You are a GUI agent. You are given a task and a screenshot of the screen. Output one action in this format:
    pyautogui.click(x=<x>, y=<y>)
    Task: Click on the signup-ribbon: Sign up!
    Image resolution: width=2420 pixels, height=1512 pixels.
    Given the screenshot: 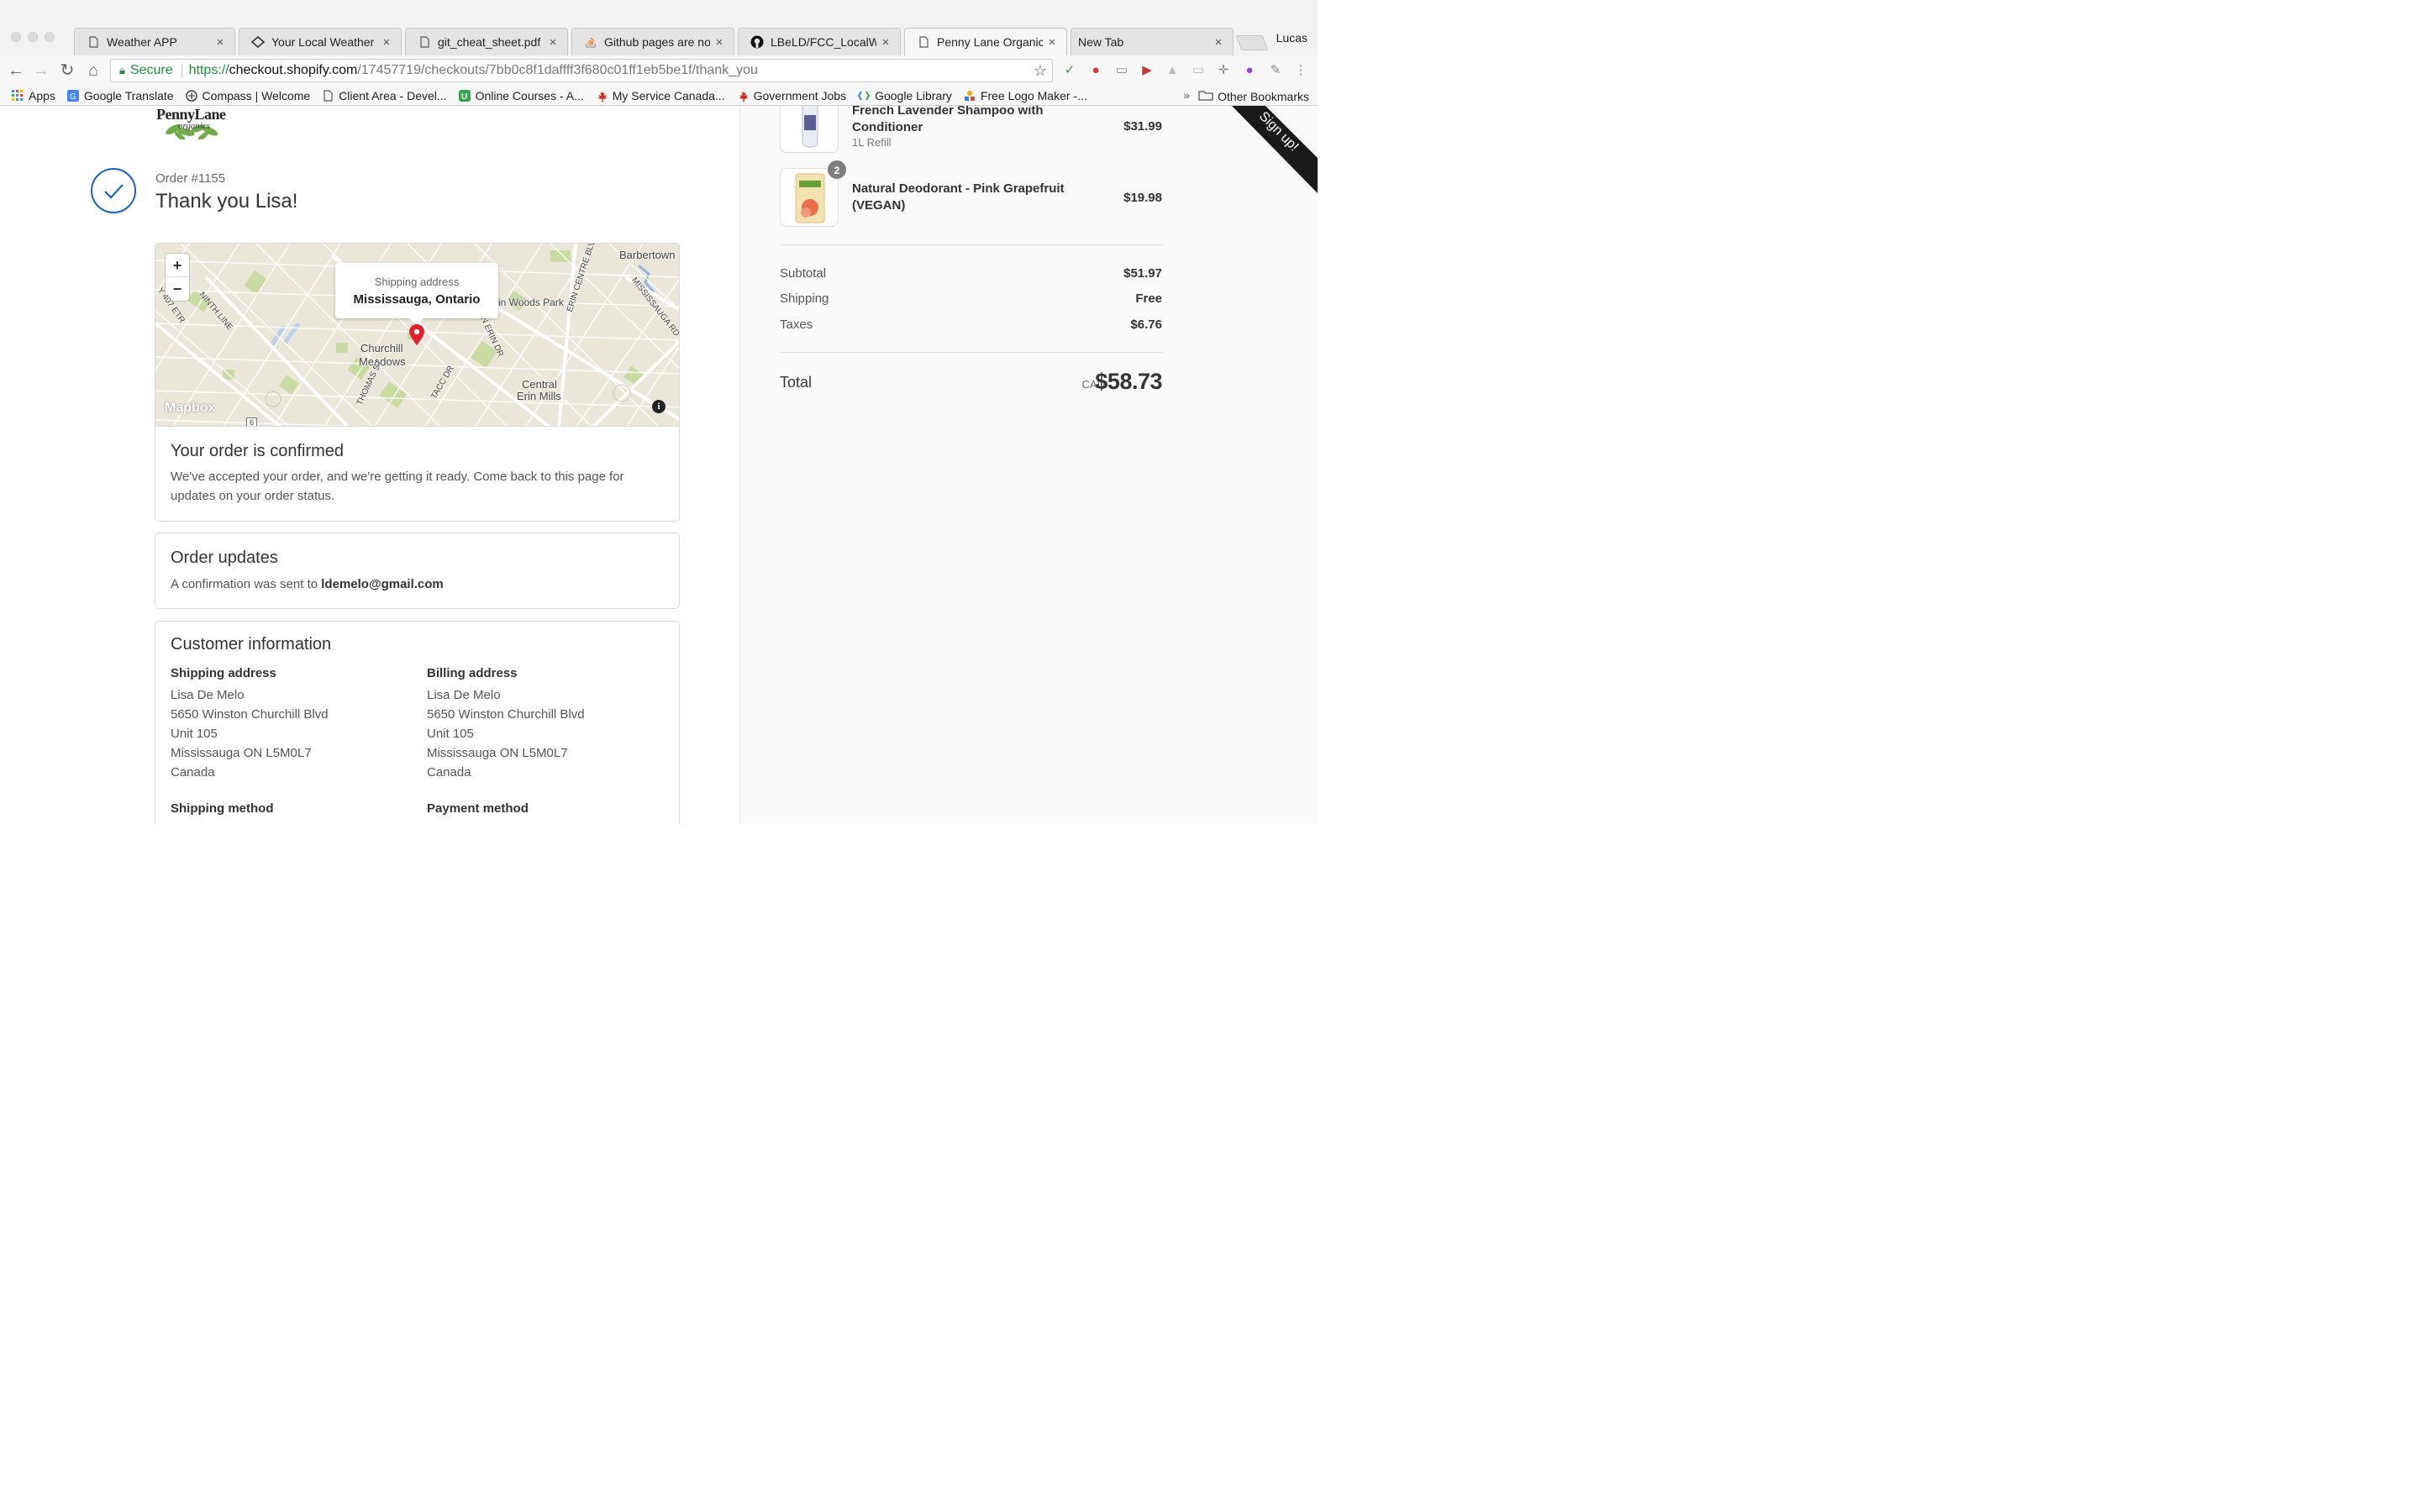 What is the action you would take?
    pyautogui.click(x=1275, y=149)
    